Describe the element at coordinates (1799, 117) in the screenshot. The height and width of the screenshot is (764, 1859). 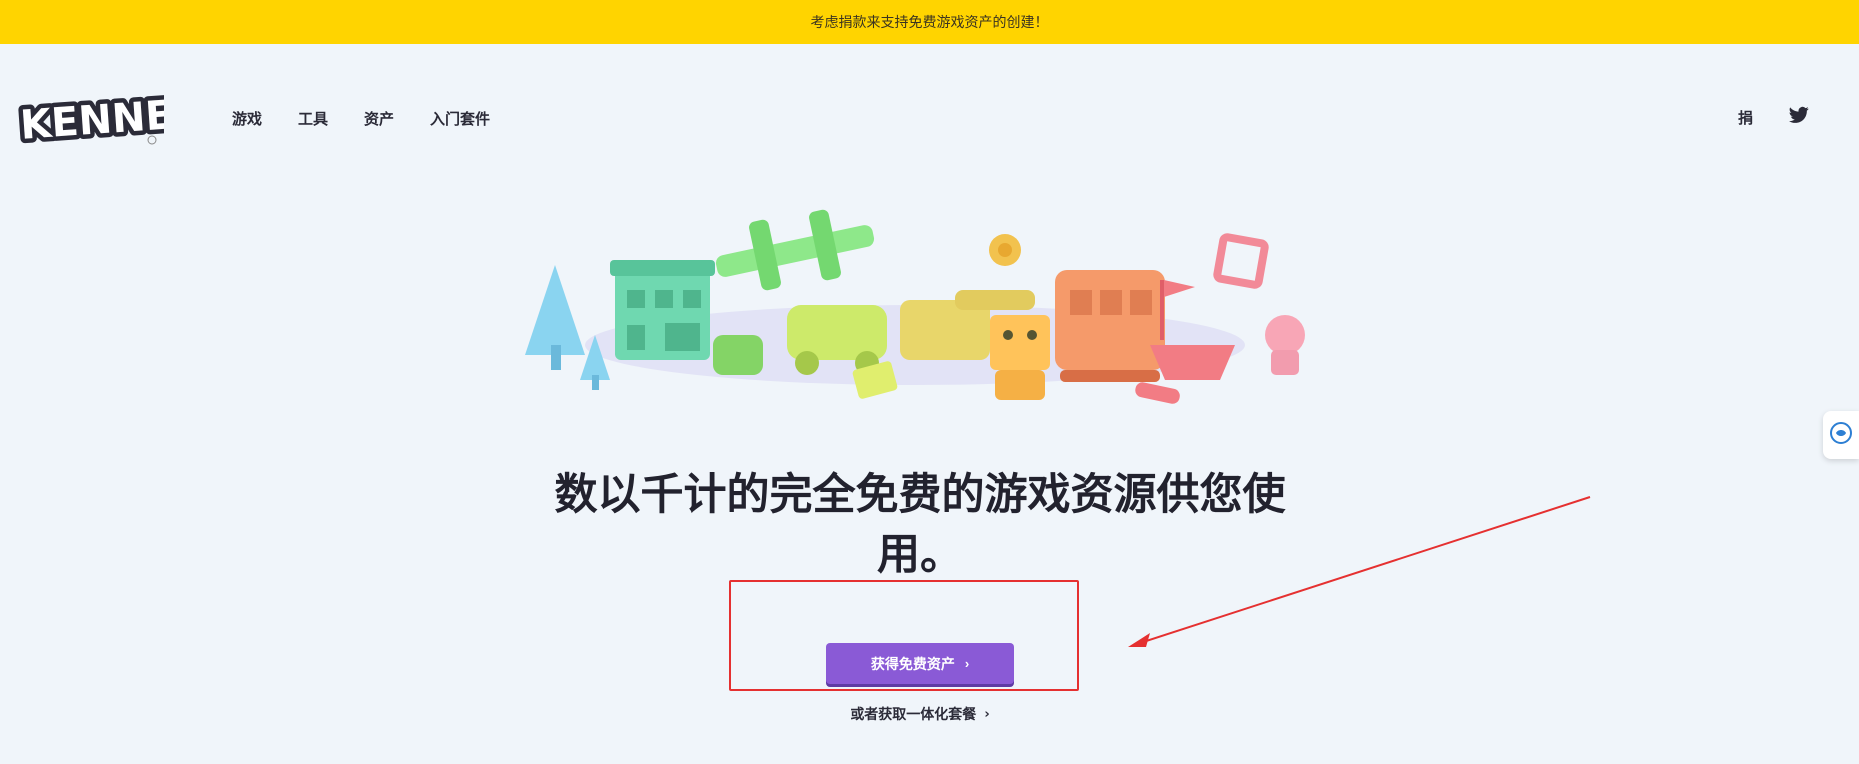
I see `twitter-icon` at that location.